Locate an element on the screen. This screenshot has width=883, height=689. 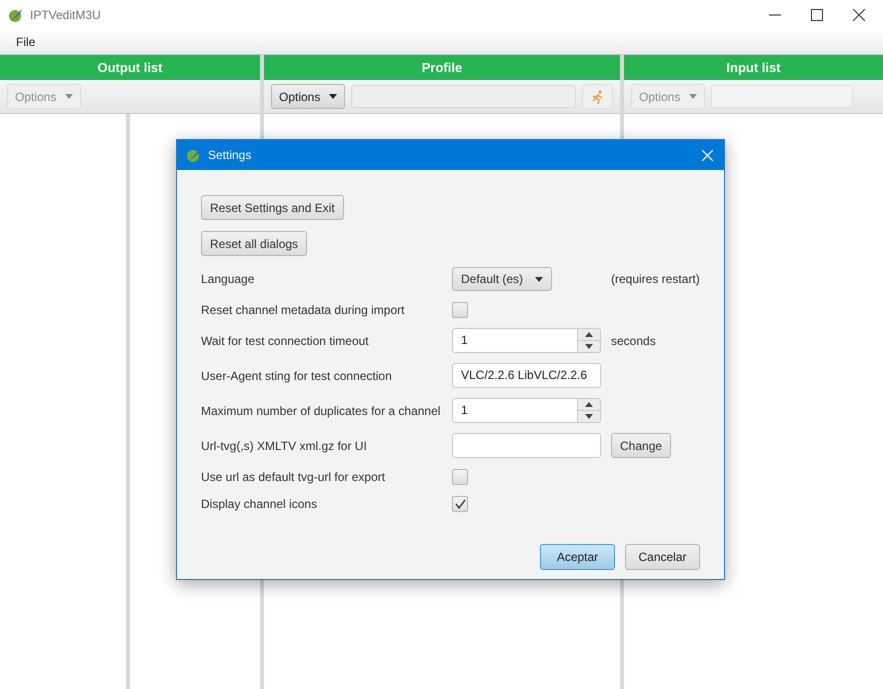
text-field is located at coordinates (526, 445).